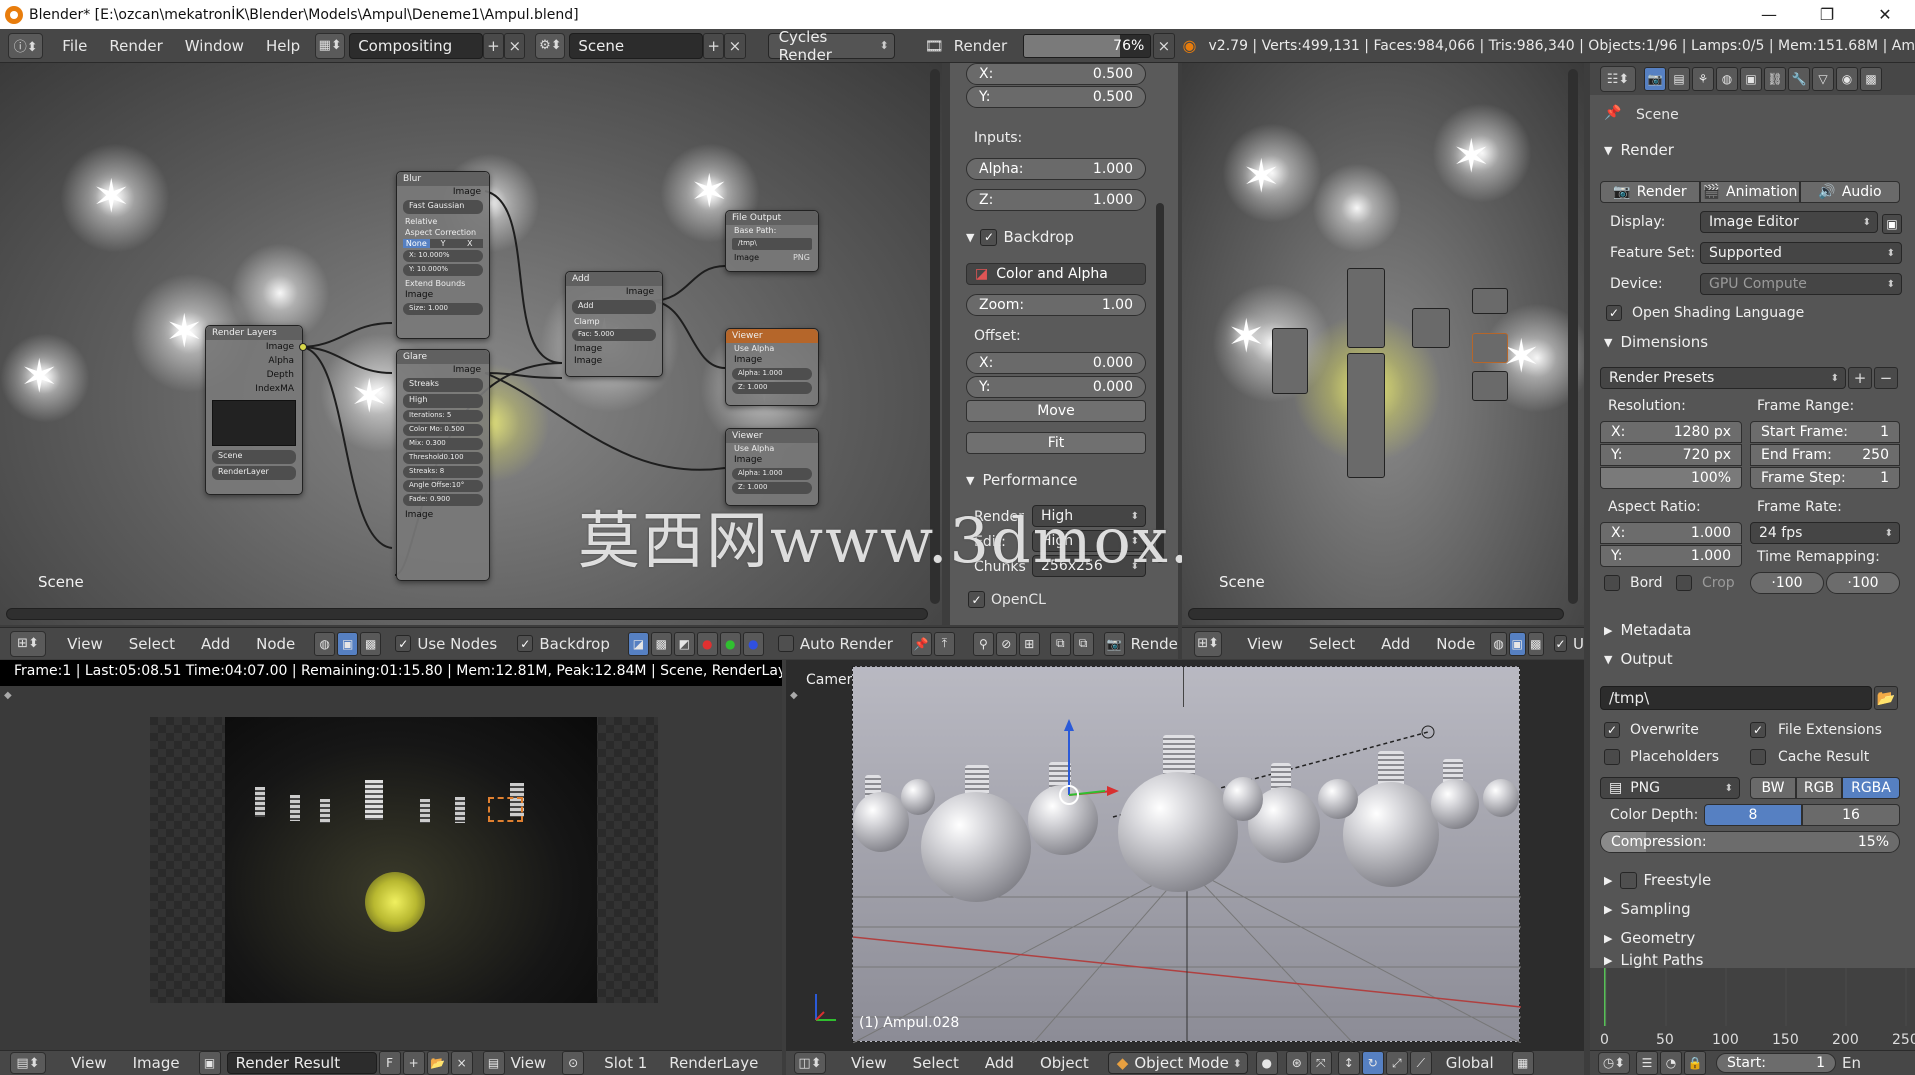  I want to click on blur-aspect-none: None, so click(416, 243).